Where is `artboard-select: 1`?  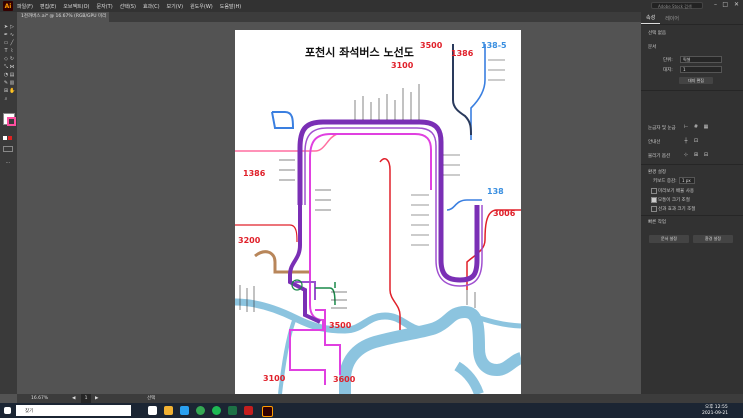
artboard-select: 1 is located at coordinates (701, 69).